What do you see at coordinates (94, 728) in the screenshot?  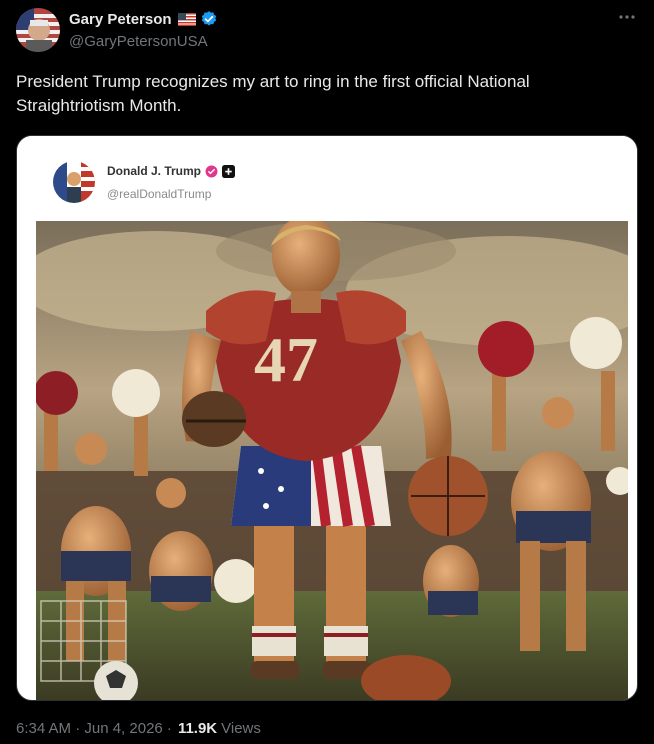 I see `tweet-timestamp: 6:34 AM · Jun 4, 2026 ·` at bounding box center [94, 728].